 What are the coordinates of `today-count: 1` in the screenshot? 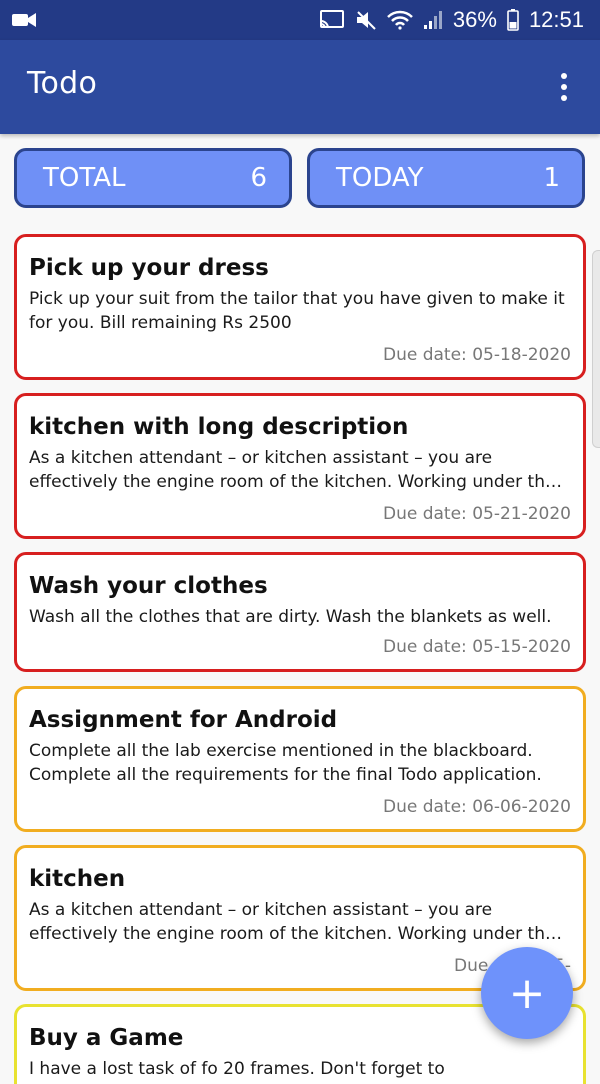 It's located at (551, 178).